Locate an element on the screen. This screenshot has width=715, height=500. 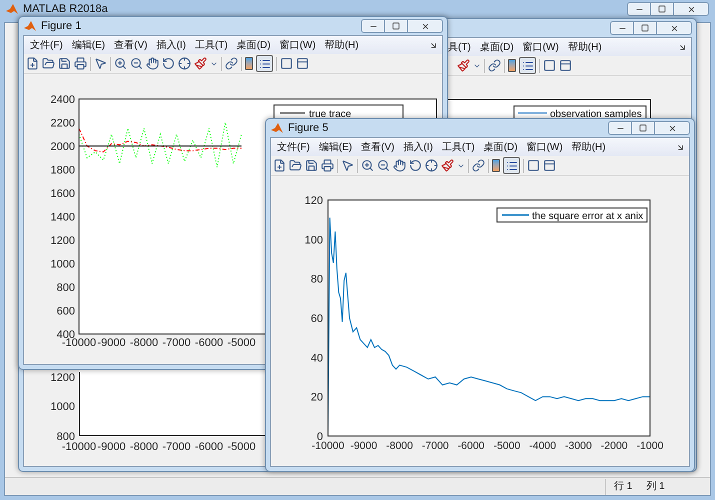
column-indicator: 列 1 is located at coordinates (655, 487).